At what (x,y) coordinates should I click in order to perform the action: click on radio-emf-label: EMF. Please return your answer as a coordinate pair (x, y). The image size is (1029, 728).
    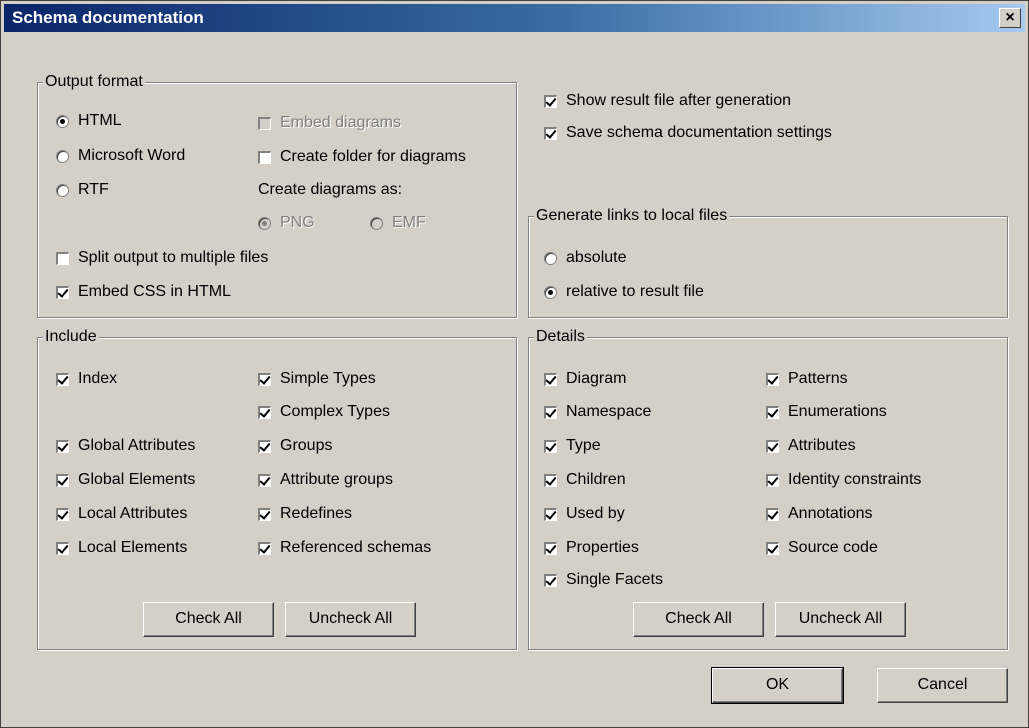
    Looking at the image, I should click on (409, 222).